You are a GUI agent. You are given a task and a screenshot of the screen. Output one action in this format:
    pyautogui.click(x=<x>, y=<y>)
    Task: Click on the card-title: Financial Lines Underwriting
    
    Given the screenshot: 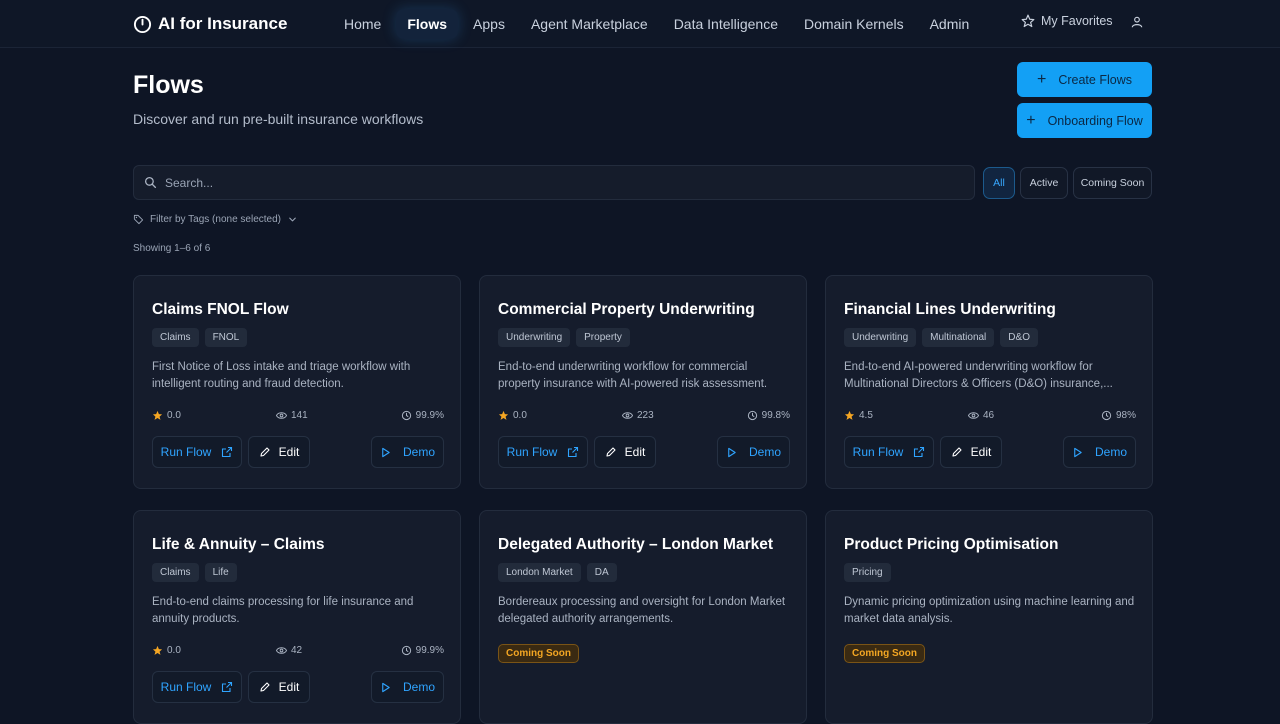 What is the action you would take?
    pyautogui.click(x=950, y=309)
    